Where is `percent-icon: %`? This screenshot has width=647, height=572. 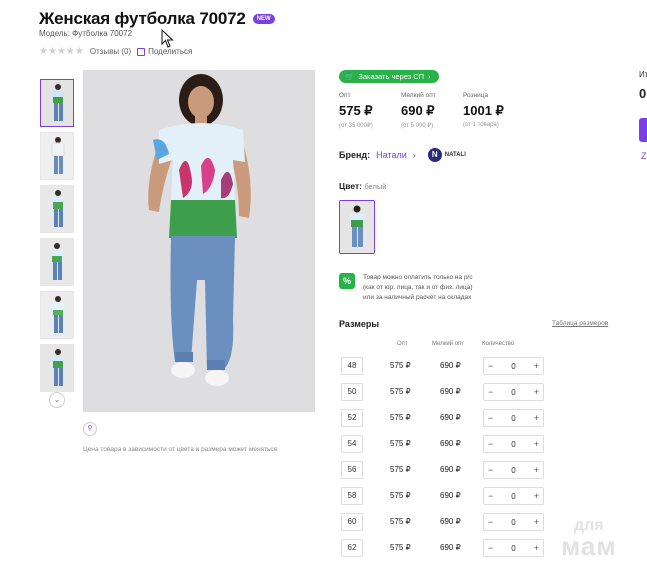 percent-icon: % is located at coordinates (347, 281).